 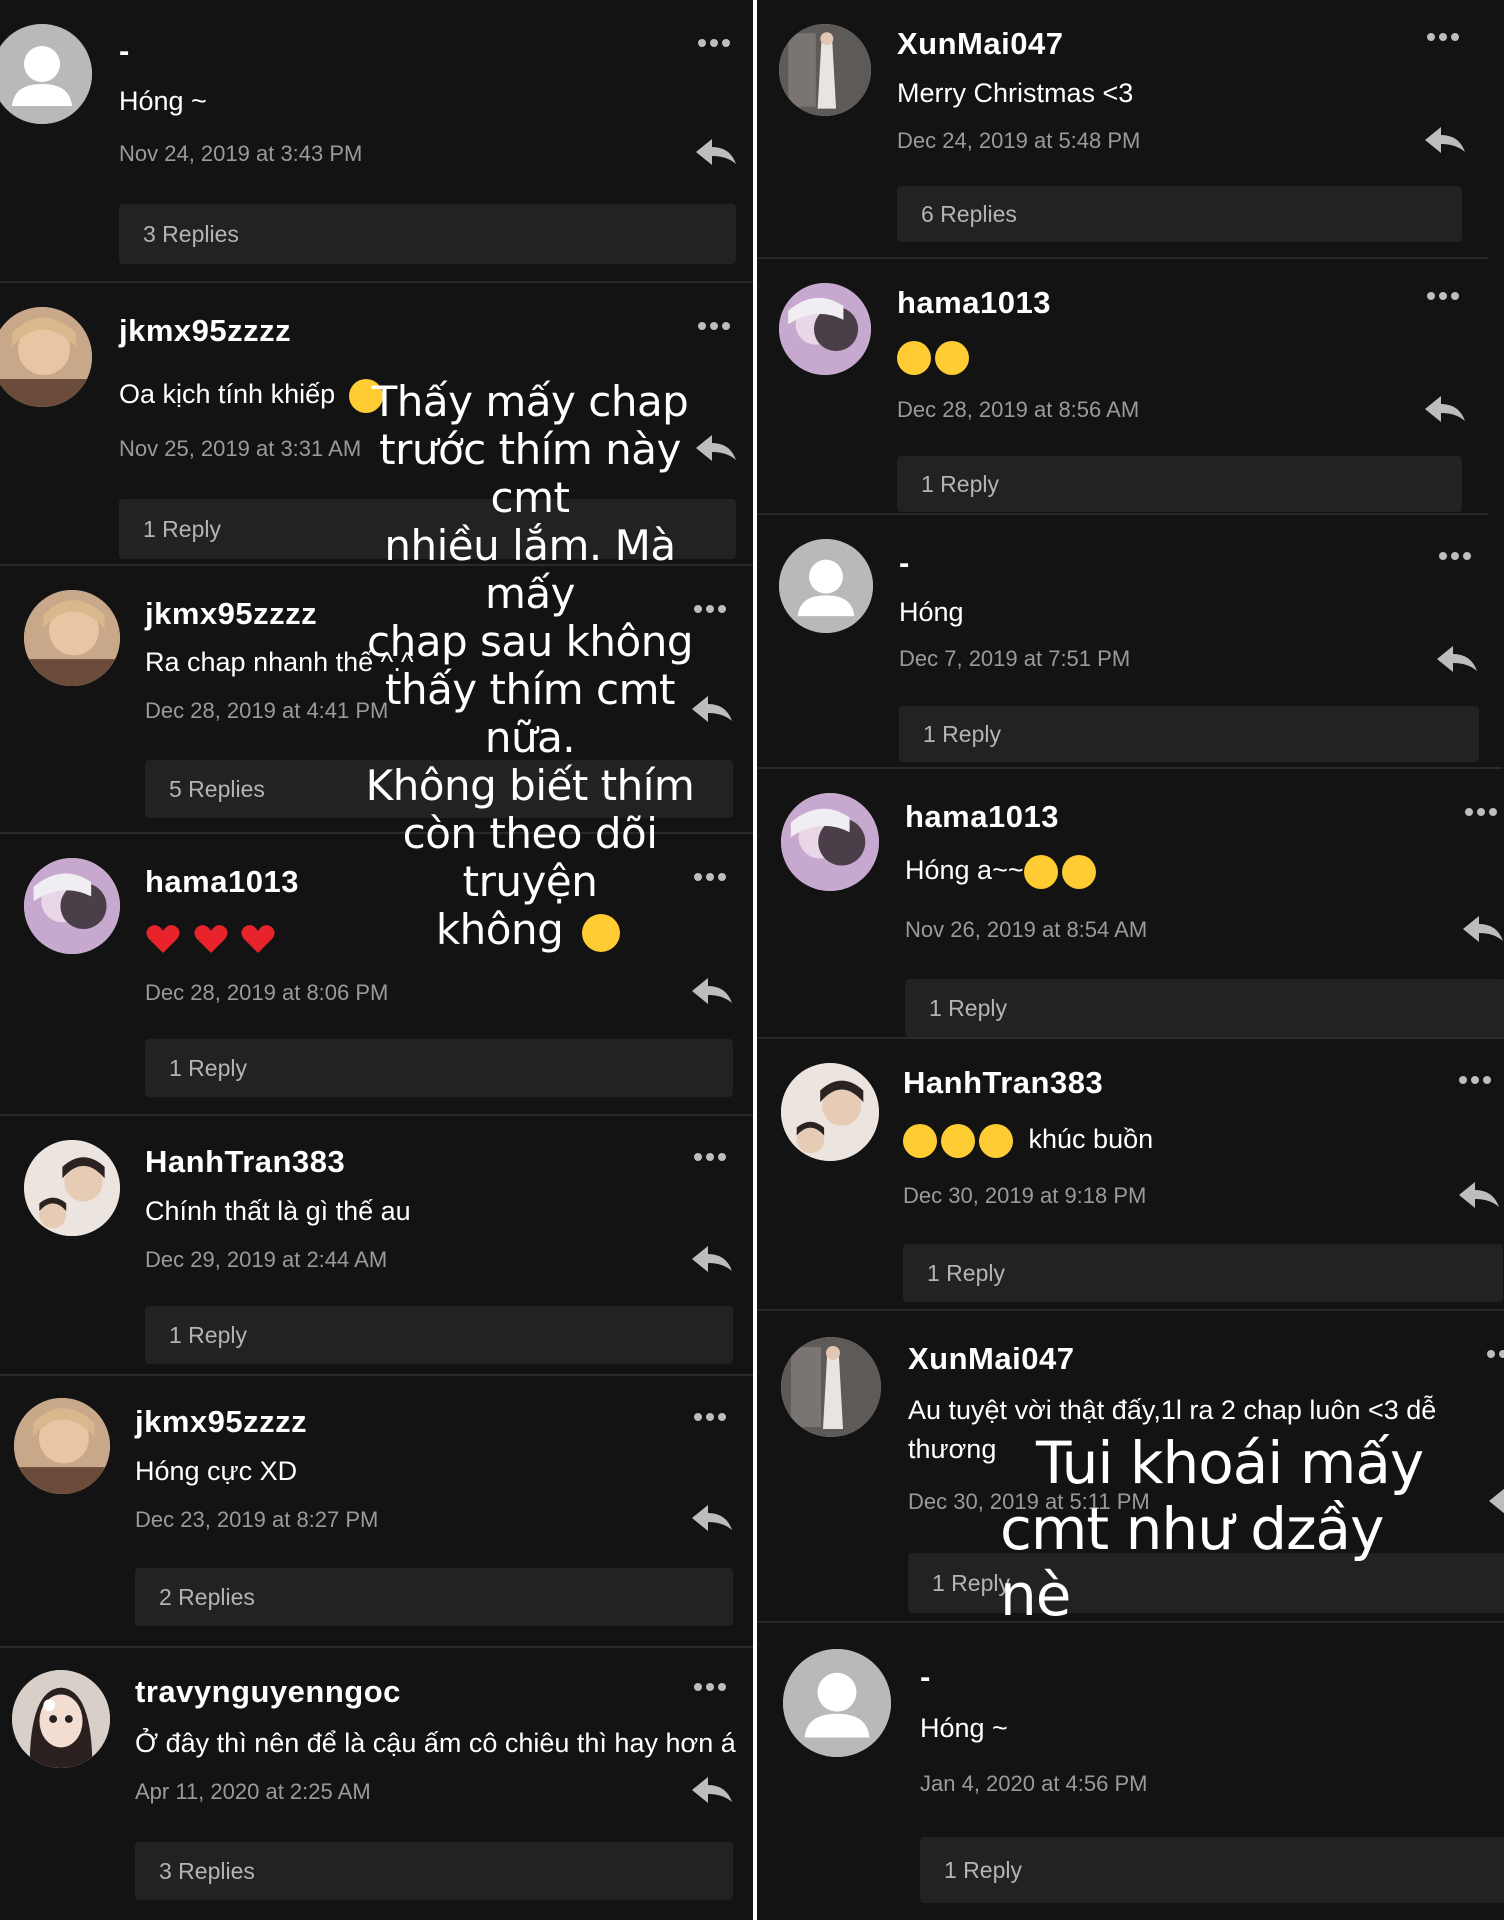 What do you see at coordinates (499, 929) in the screenshot?
I see `overlay-line: không` at bounding box center [499, 929].